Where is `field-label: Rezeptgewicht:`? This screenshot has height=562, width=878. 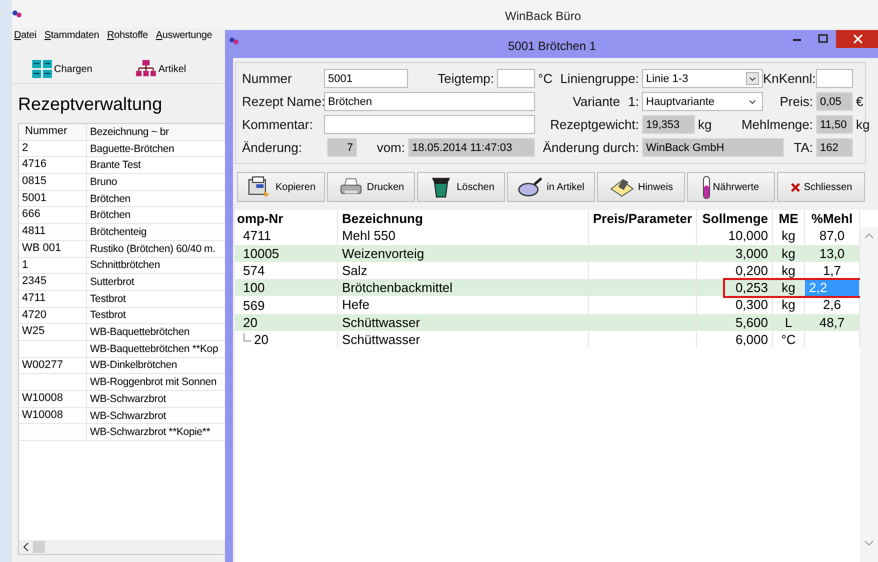 field-label: Rezeptgewicht: is located at coordinates (594, 124).